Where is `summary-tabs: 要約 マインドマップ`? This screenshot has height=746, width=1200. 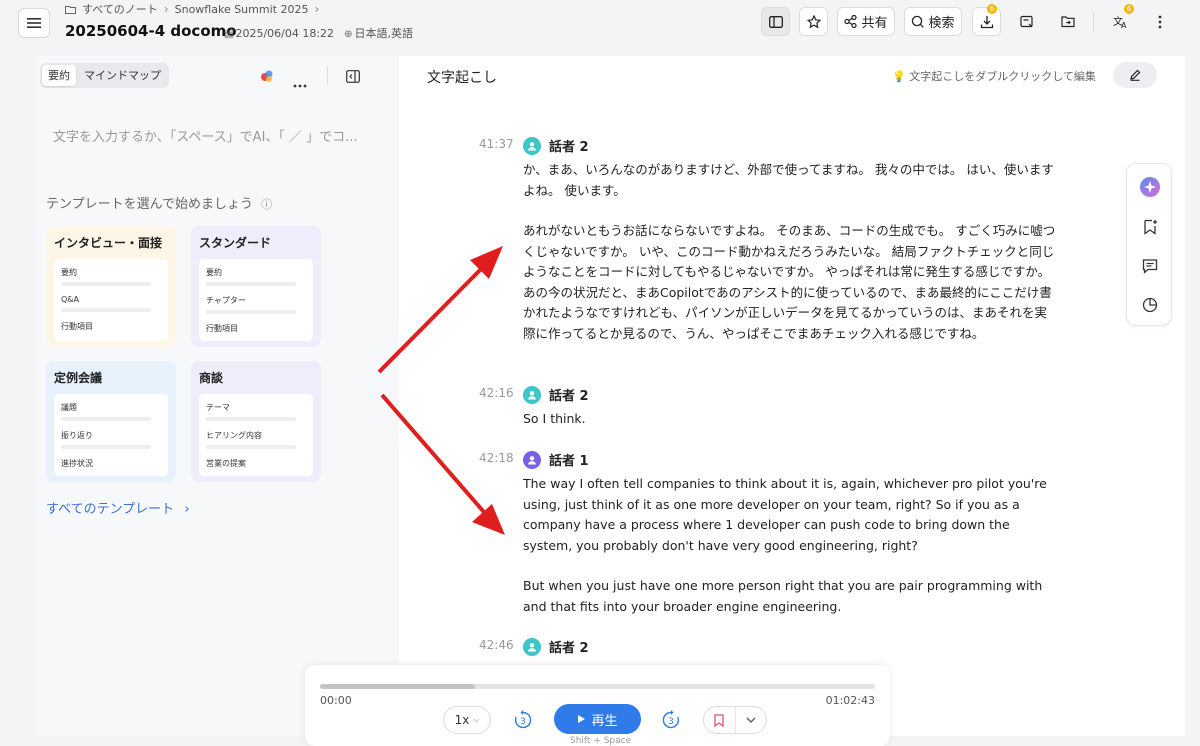
summary-tabs: 要約 マインドマップ is located at coordinates (104, 75).